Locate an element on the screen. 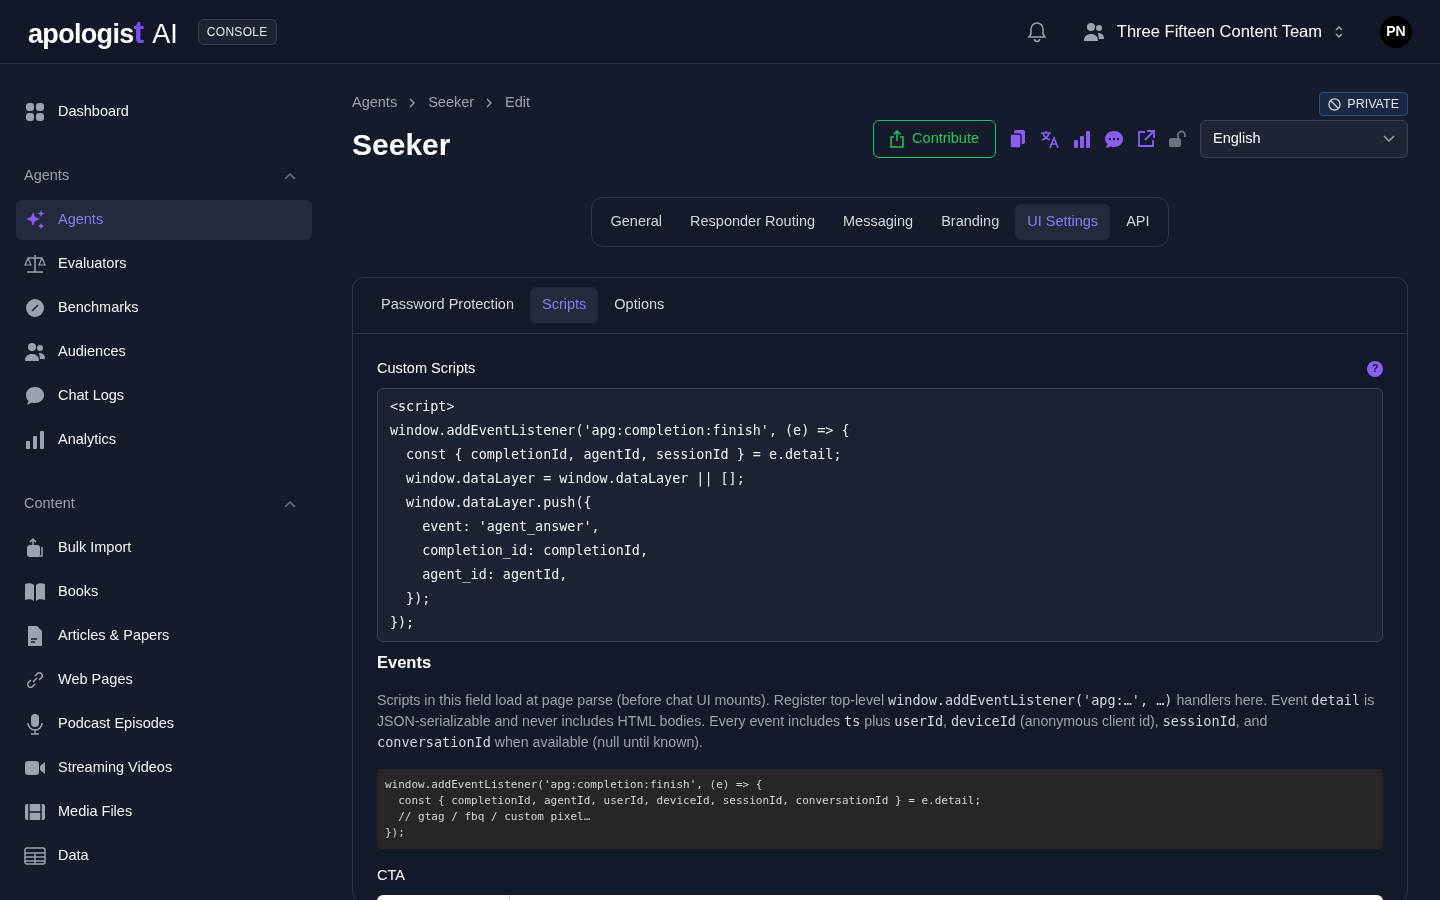 The height and width of the screenshot is (900, 1440). description-text: Scripts in this field load at page parse (before chat UI mounts). Register top-level window.addEventListener('apg:…', …) handlers here. Event detail is JSON-serializable and never includes HTML bodies. Every event includes ts plus userId, deviceId (anonymous client id), sessionId, and conversationId when available (null until known). is located at coordinates (876, 722).